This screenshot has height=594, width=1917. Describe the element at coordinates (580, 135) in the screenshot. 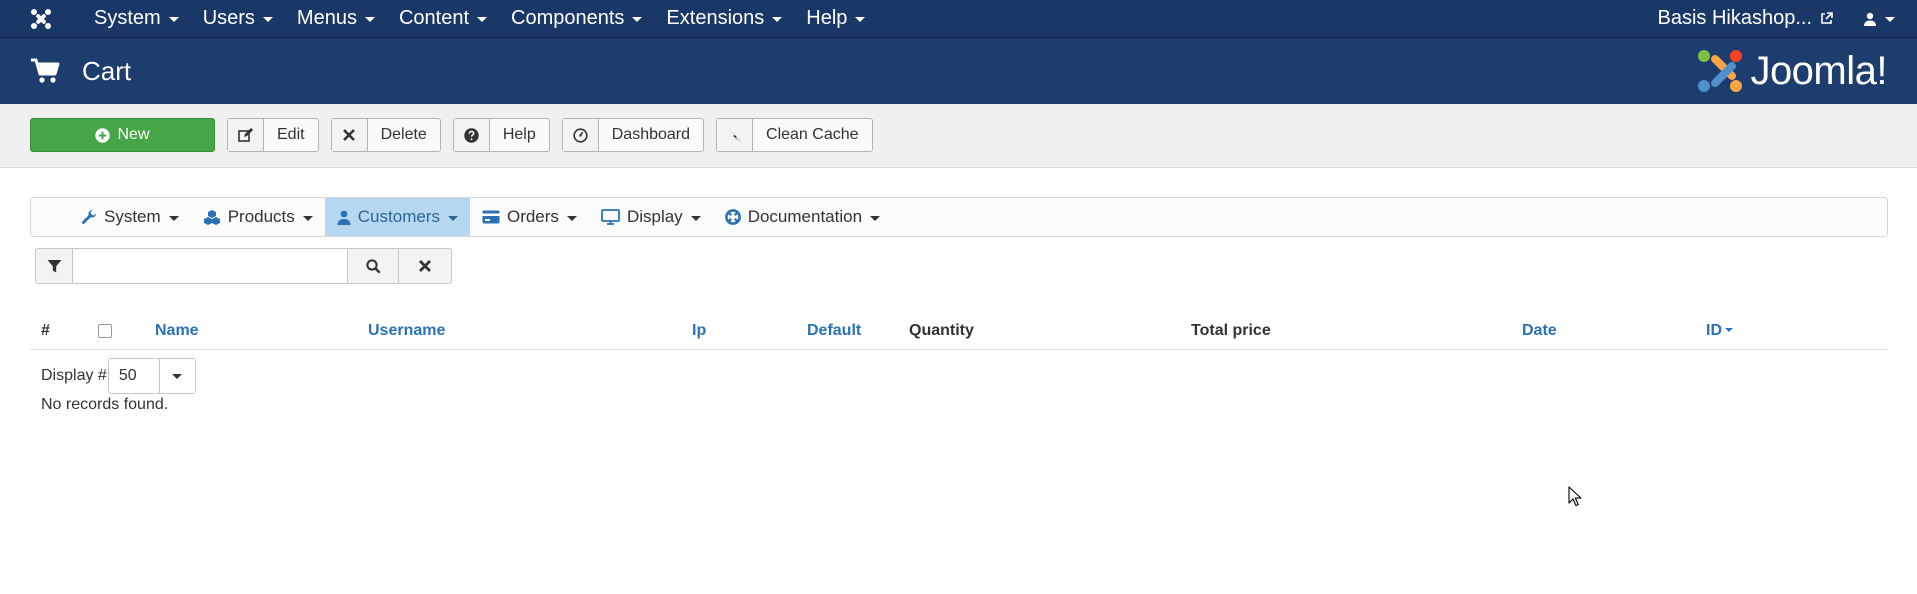

I see `dashboard-icon` at that location.